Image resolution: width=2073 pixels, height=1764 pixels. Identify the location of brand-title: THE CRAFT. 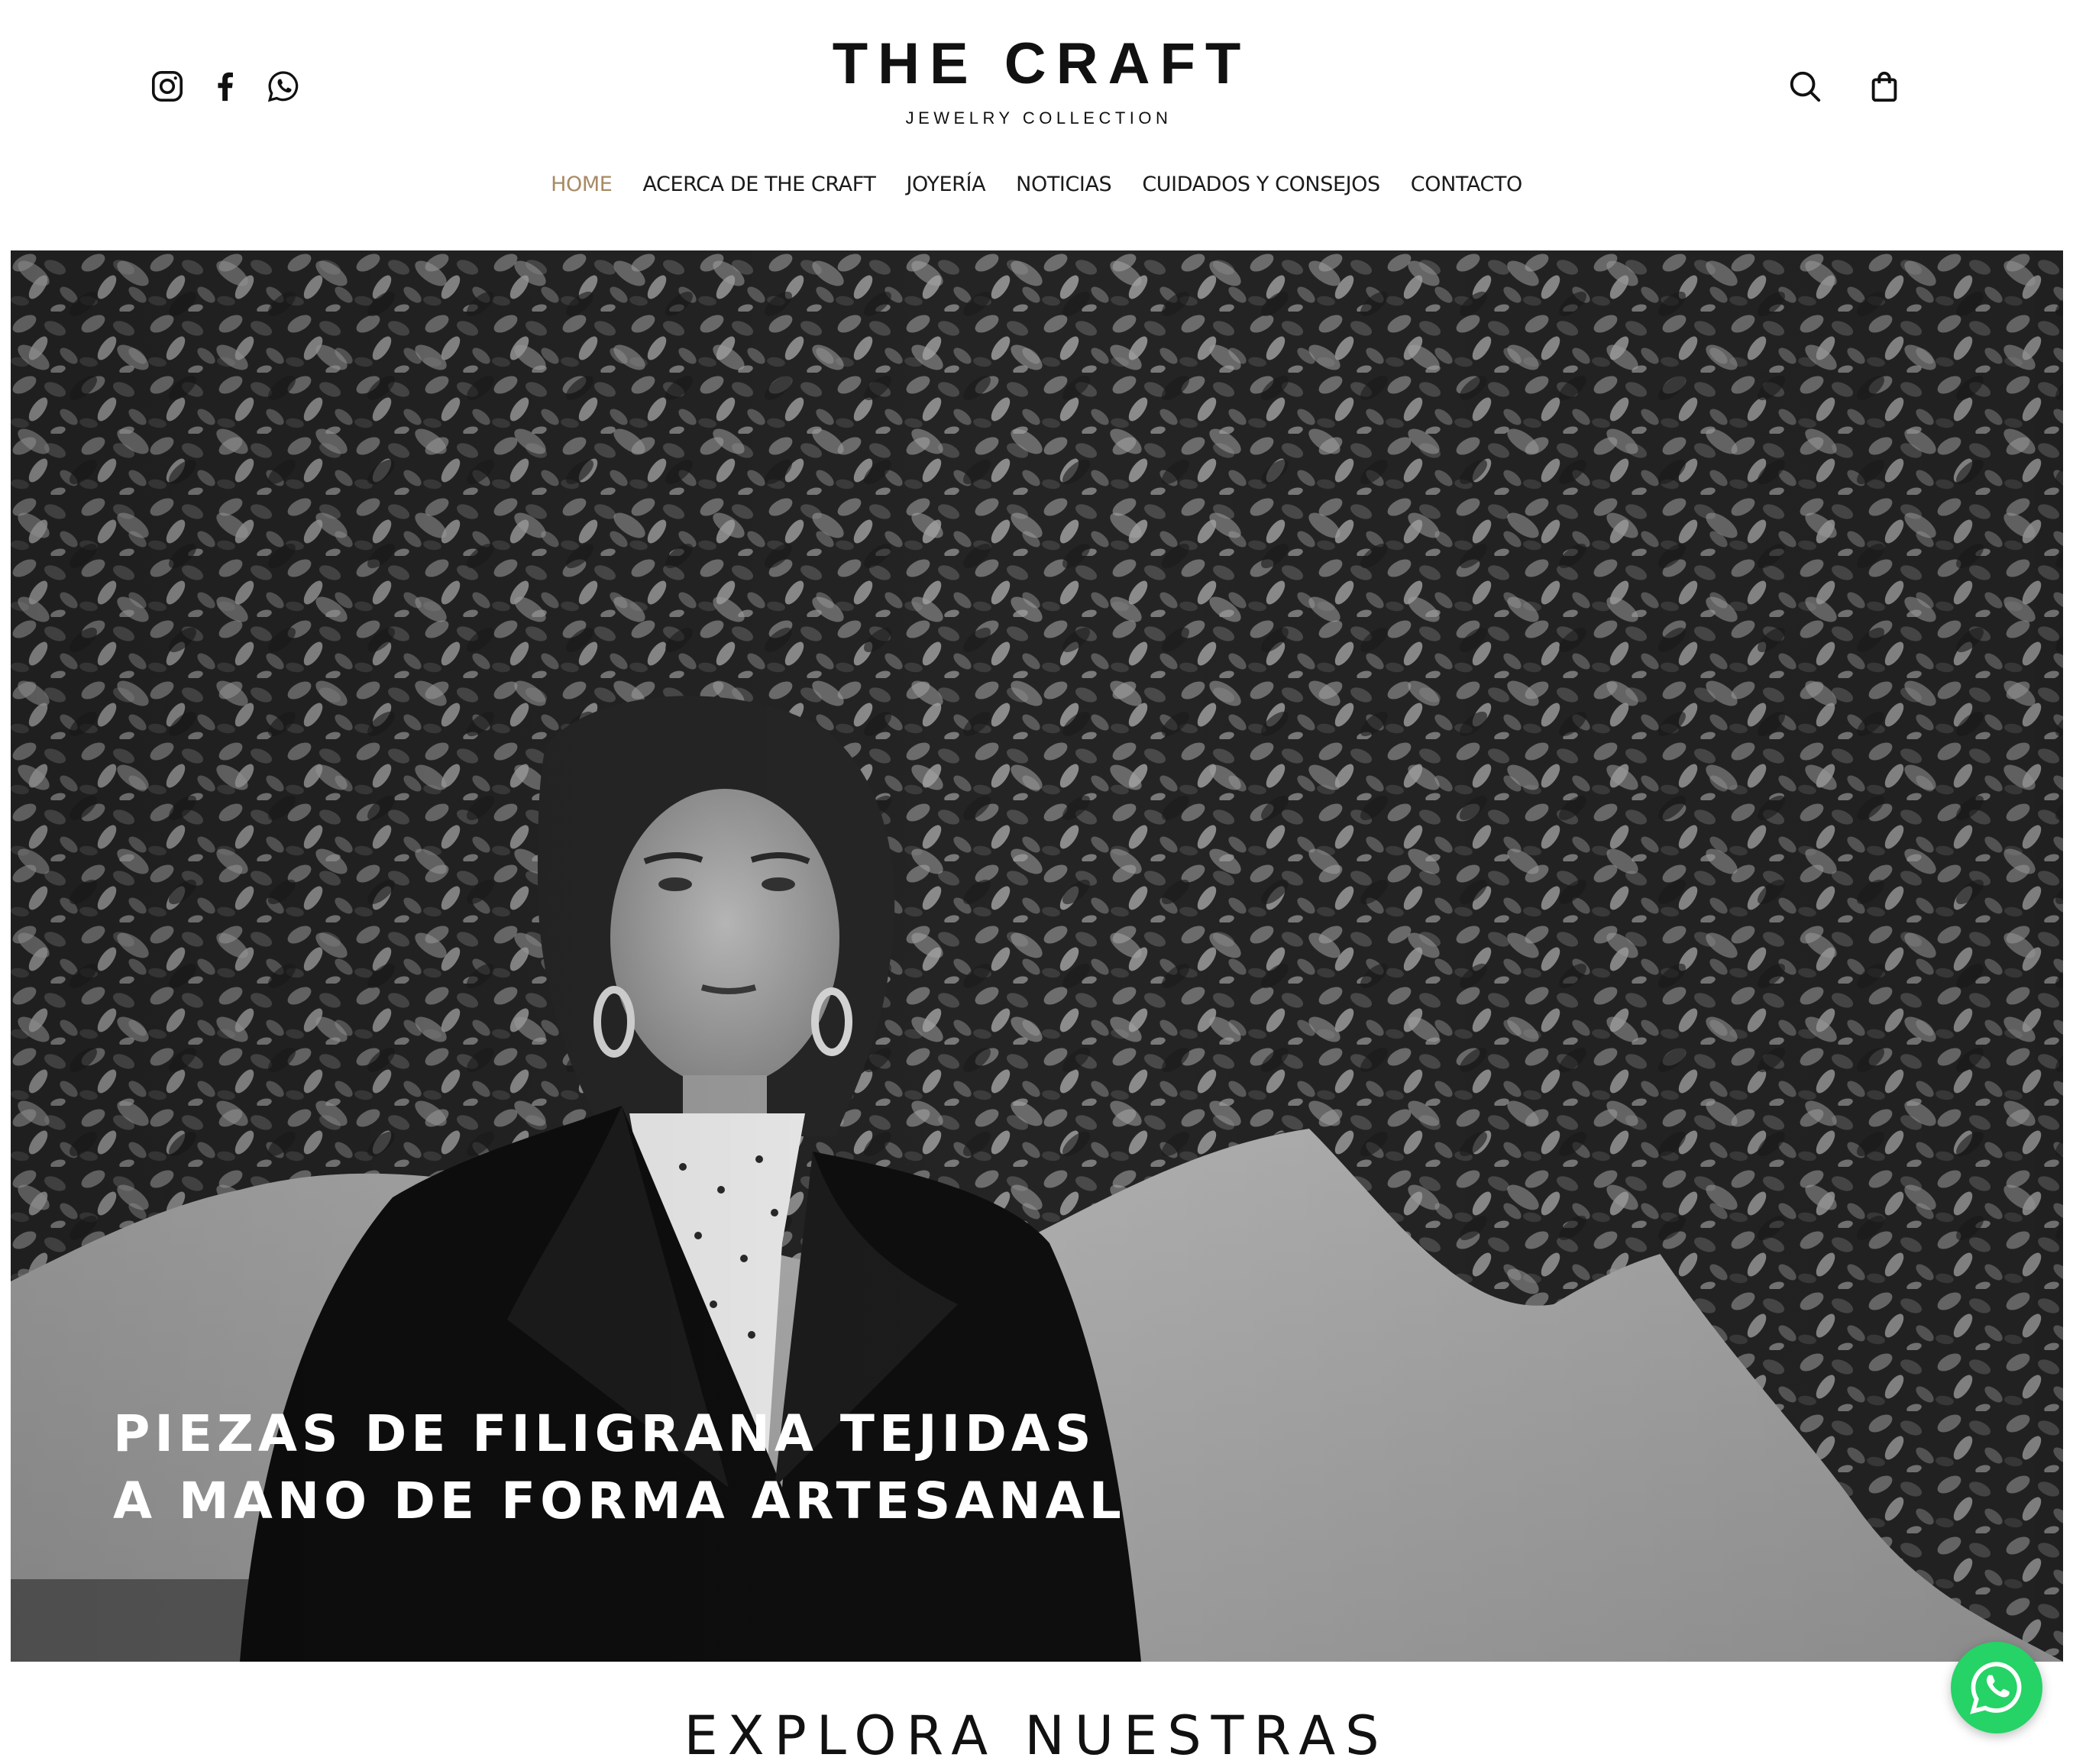
(1041, 64).